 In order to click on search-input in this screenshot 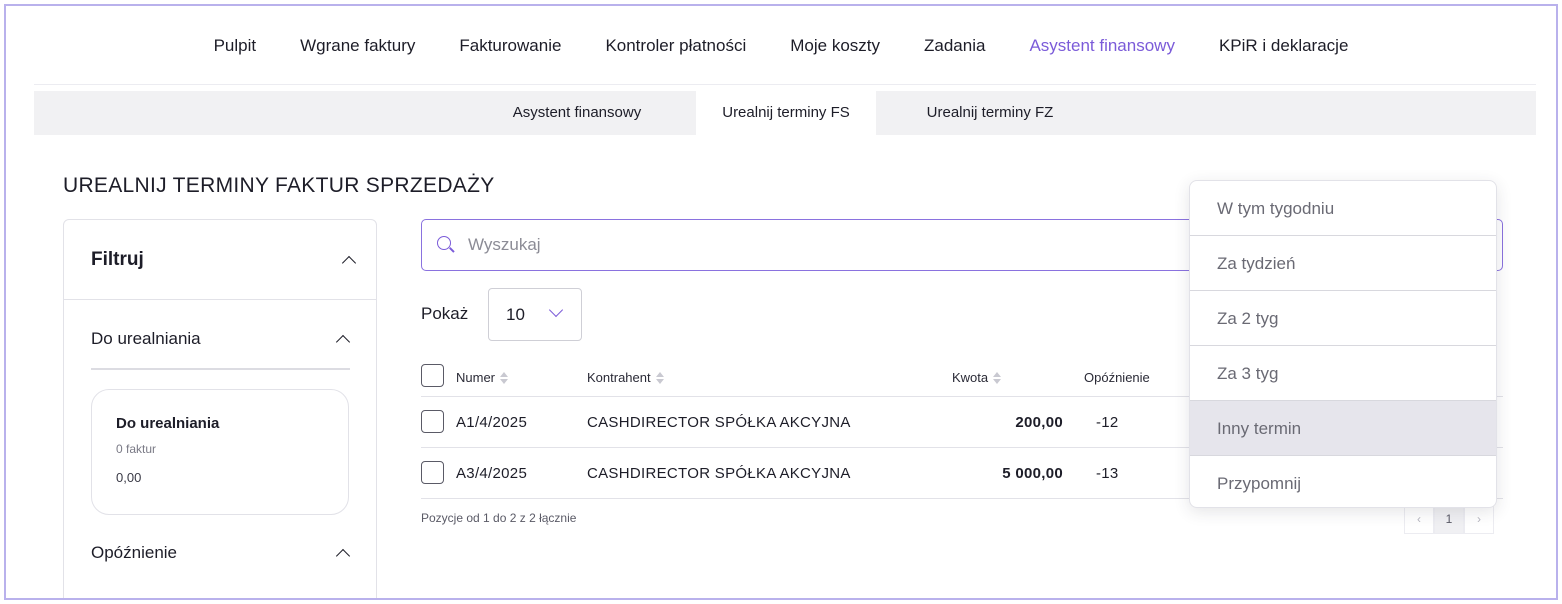, I will do `click(818, 245)`.